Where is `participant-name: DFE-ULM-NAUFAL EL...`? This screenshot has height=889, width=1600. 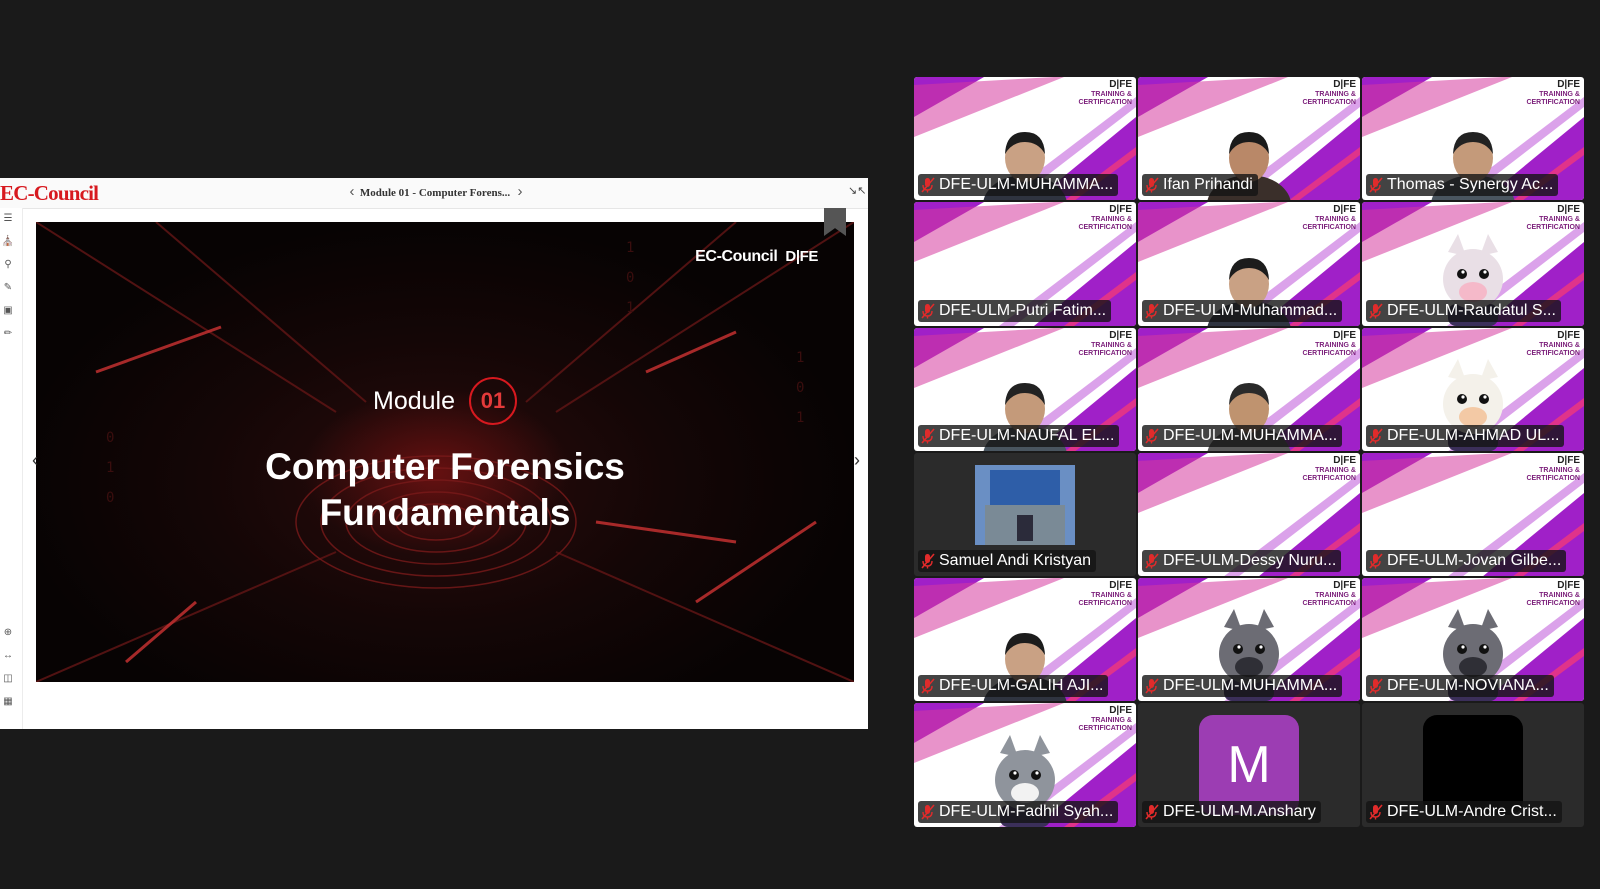
participant-name: DFE-ULM-NAUFAL EL... is located at coordinates (1027, 435).